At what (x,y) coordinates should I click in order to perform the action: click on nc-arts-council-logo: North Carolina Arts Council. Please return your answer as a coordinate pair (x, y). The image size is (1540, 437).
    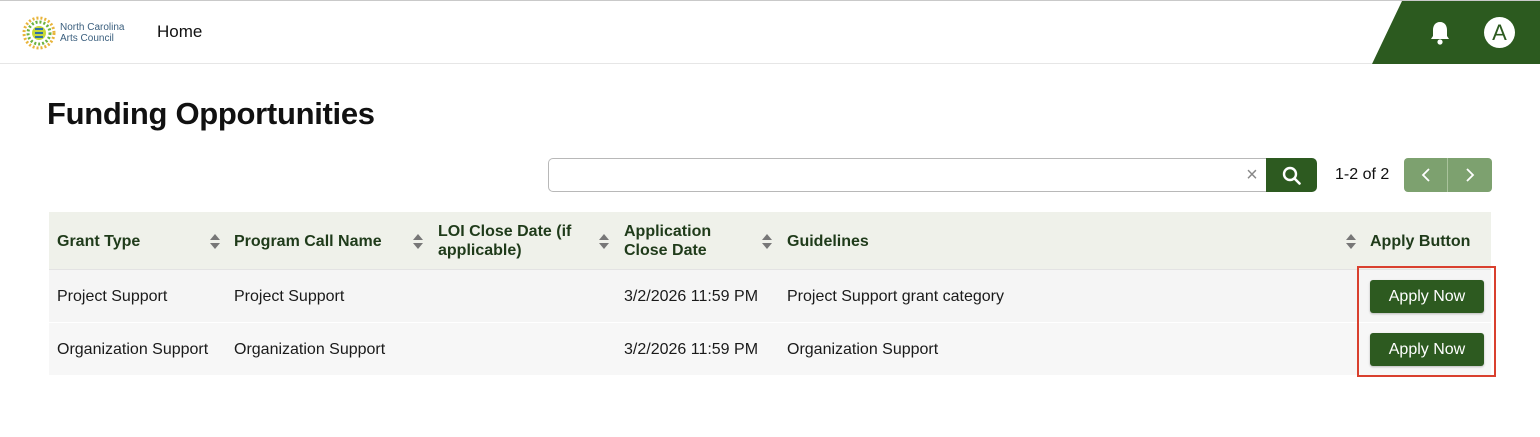
    Looking at the image, I should click on (82, 33).